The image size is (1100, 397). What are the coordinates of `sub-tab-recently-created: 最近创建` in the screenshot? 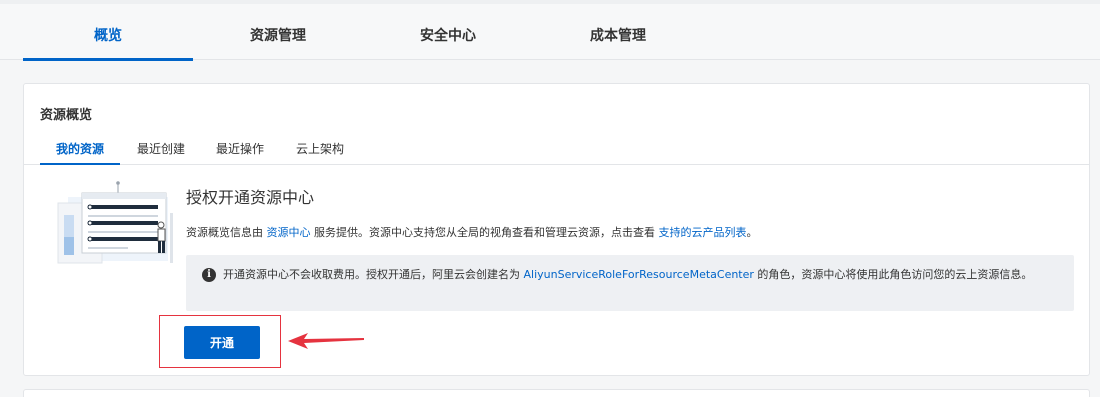 It's located at (161, 152).